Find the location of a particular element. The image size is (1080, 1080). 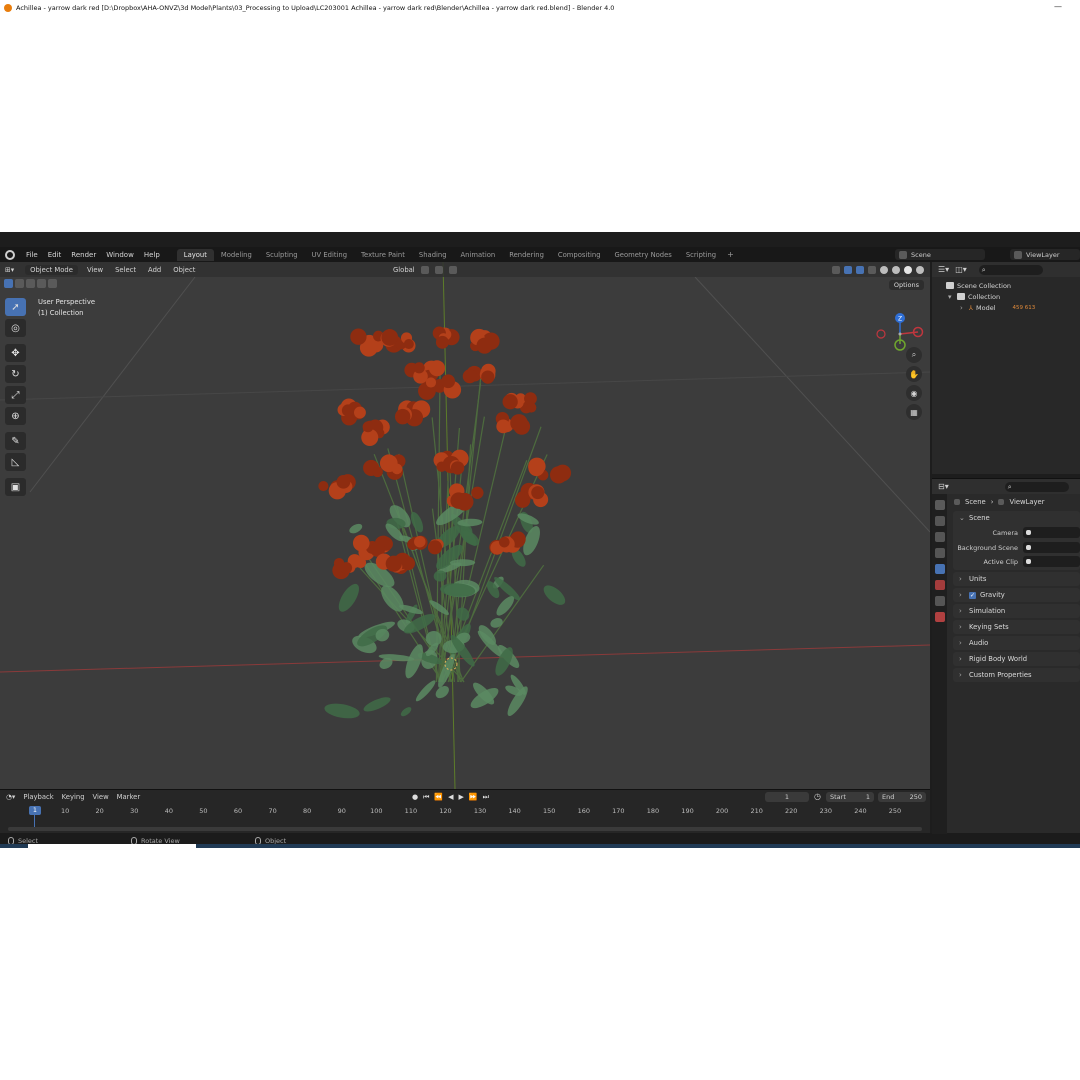

material-shading-icon is located at coordinates (908, 269).